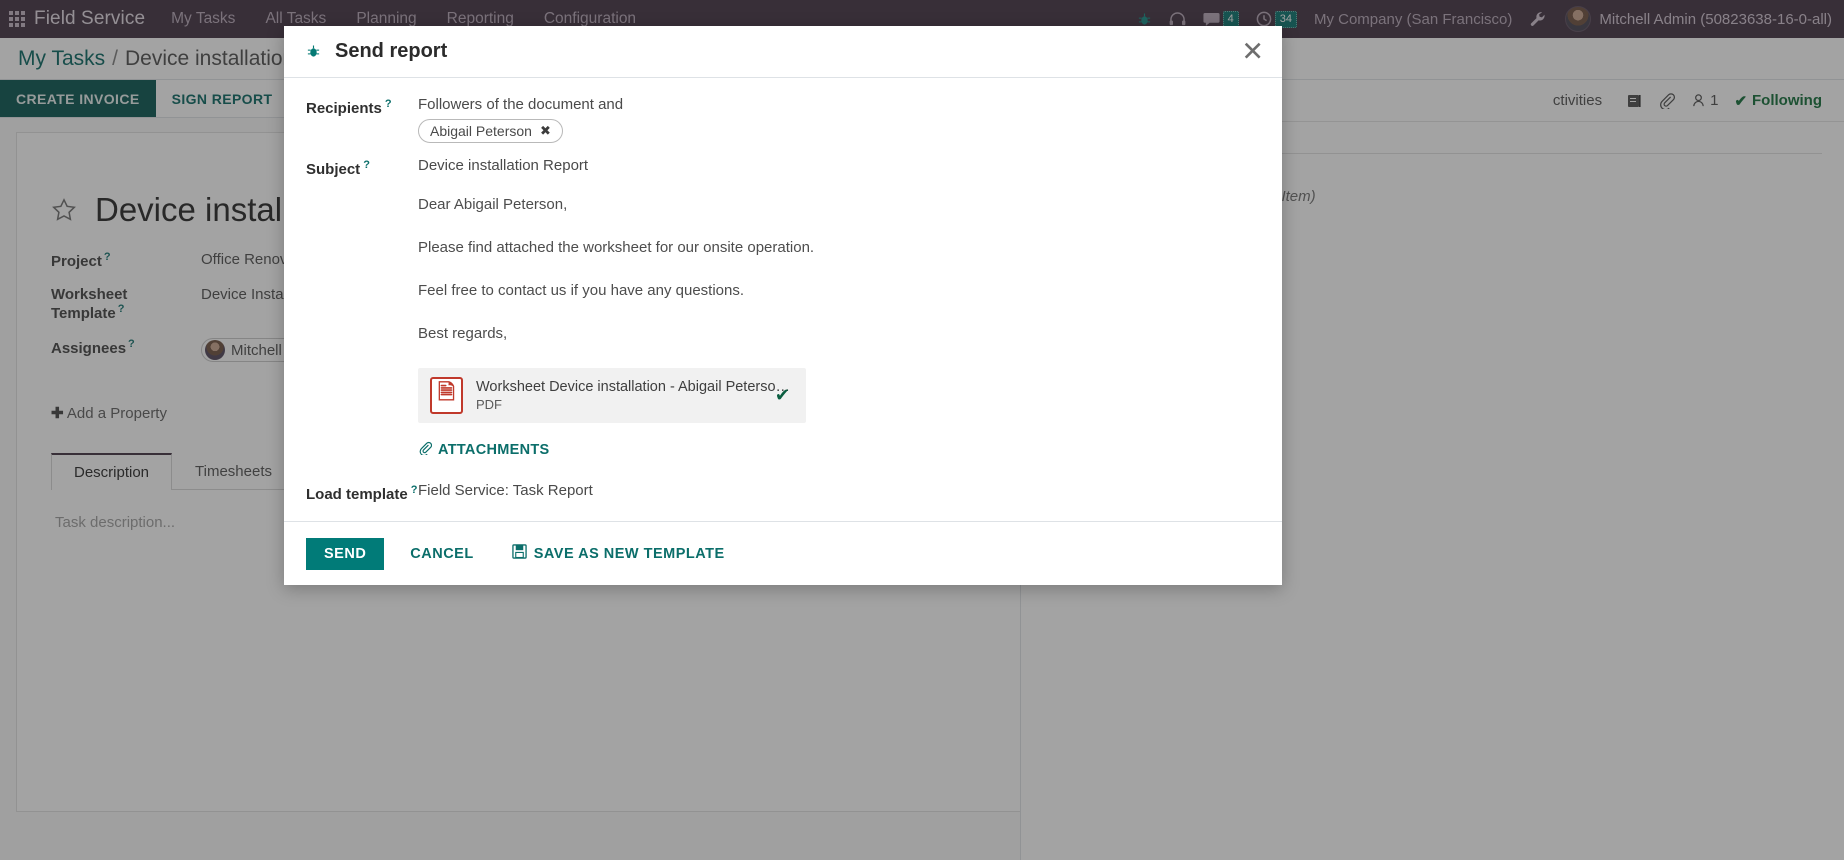 The height and width of the screenshot is (860, 1844). What do you see at coordinates (489, 404) in the screenshot?
I see `attachment-type: PDF` at bounding box center [489, 404].